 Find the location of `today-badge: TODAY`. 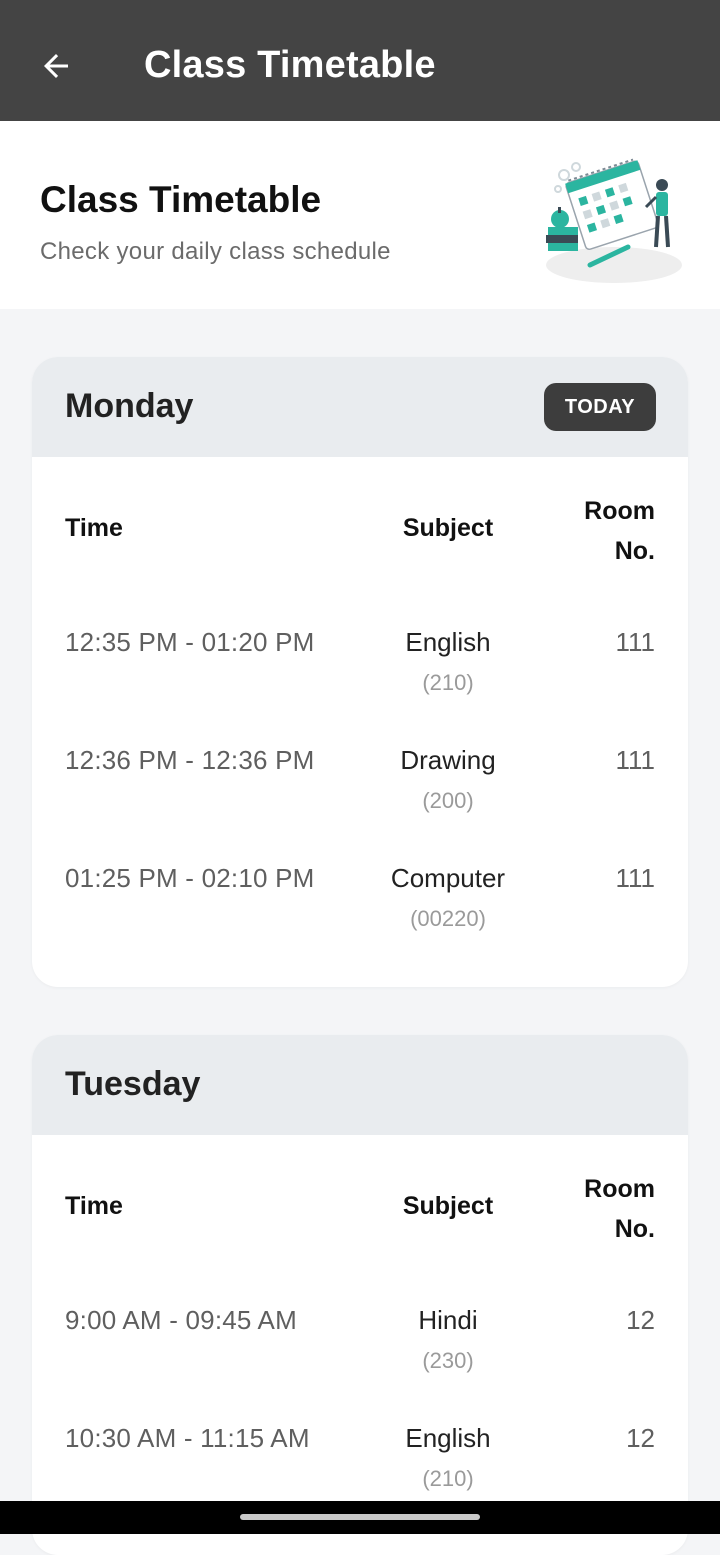

today-badge: TODAY is located at coordinates (600, 407).